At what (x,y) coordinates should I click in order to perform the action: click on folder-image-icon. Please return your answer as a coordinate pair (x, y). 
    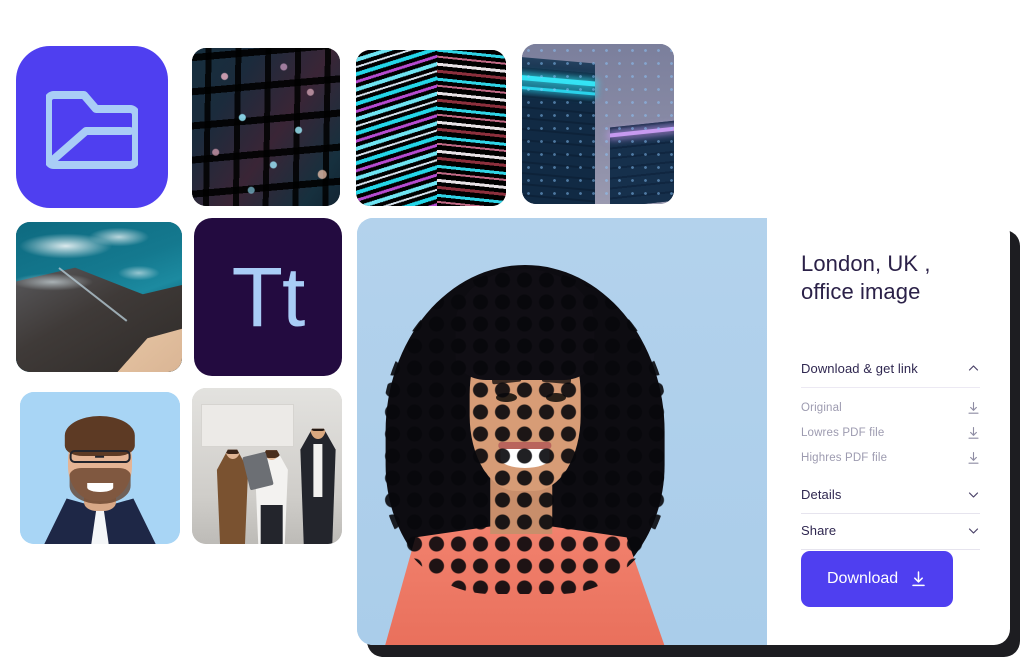
    Looking at the image, I should click on (92, 127).